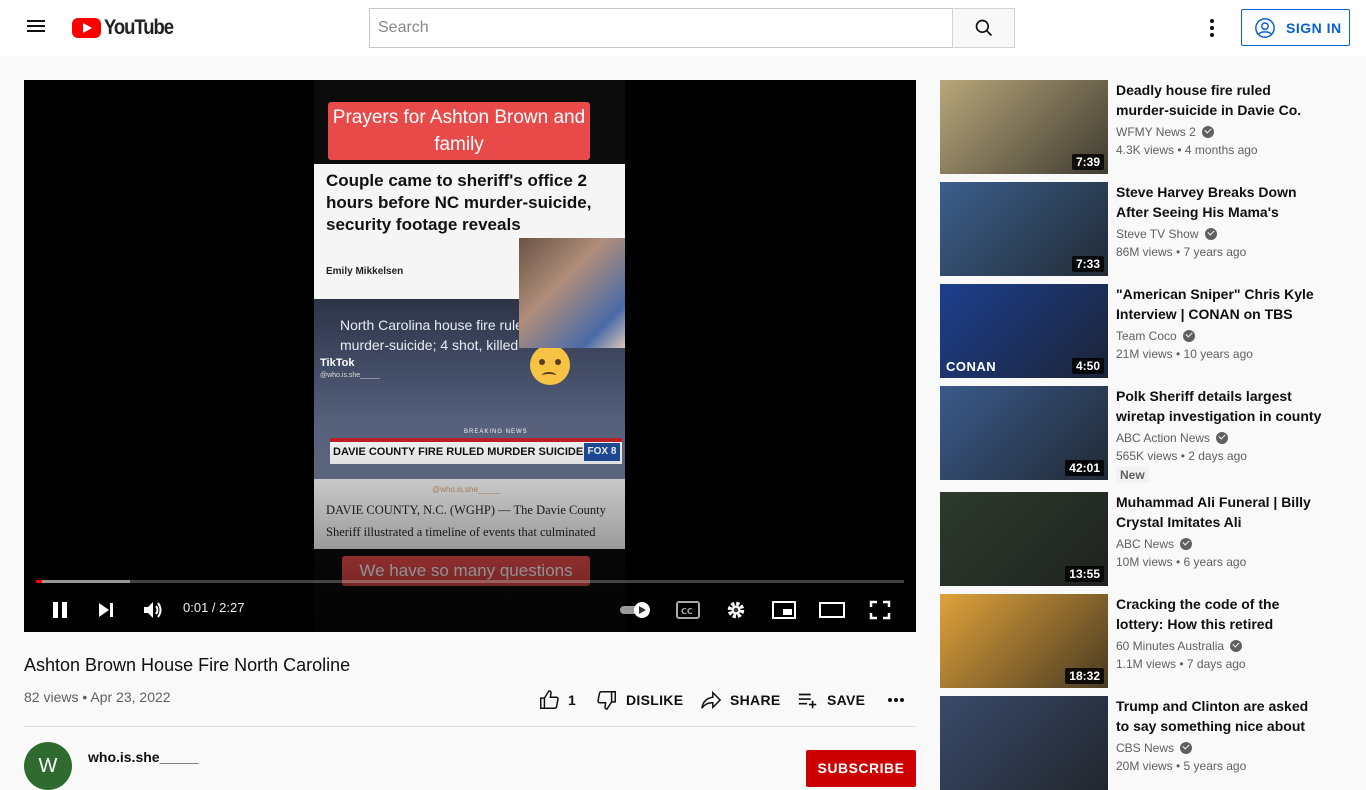  Describe the element at coordinates (1024, 433) in the screenshot. I see `video-thumbnail: 42:01` at that location.